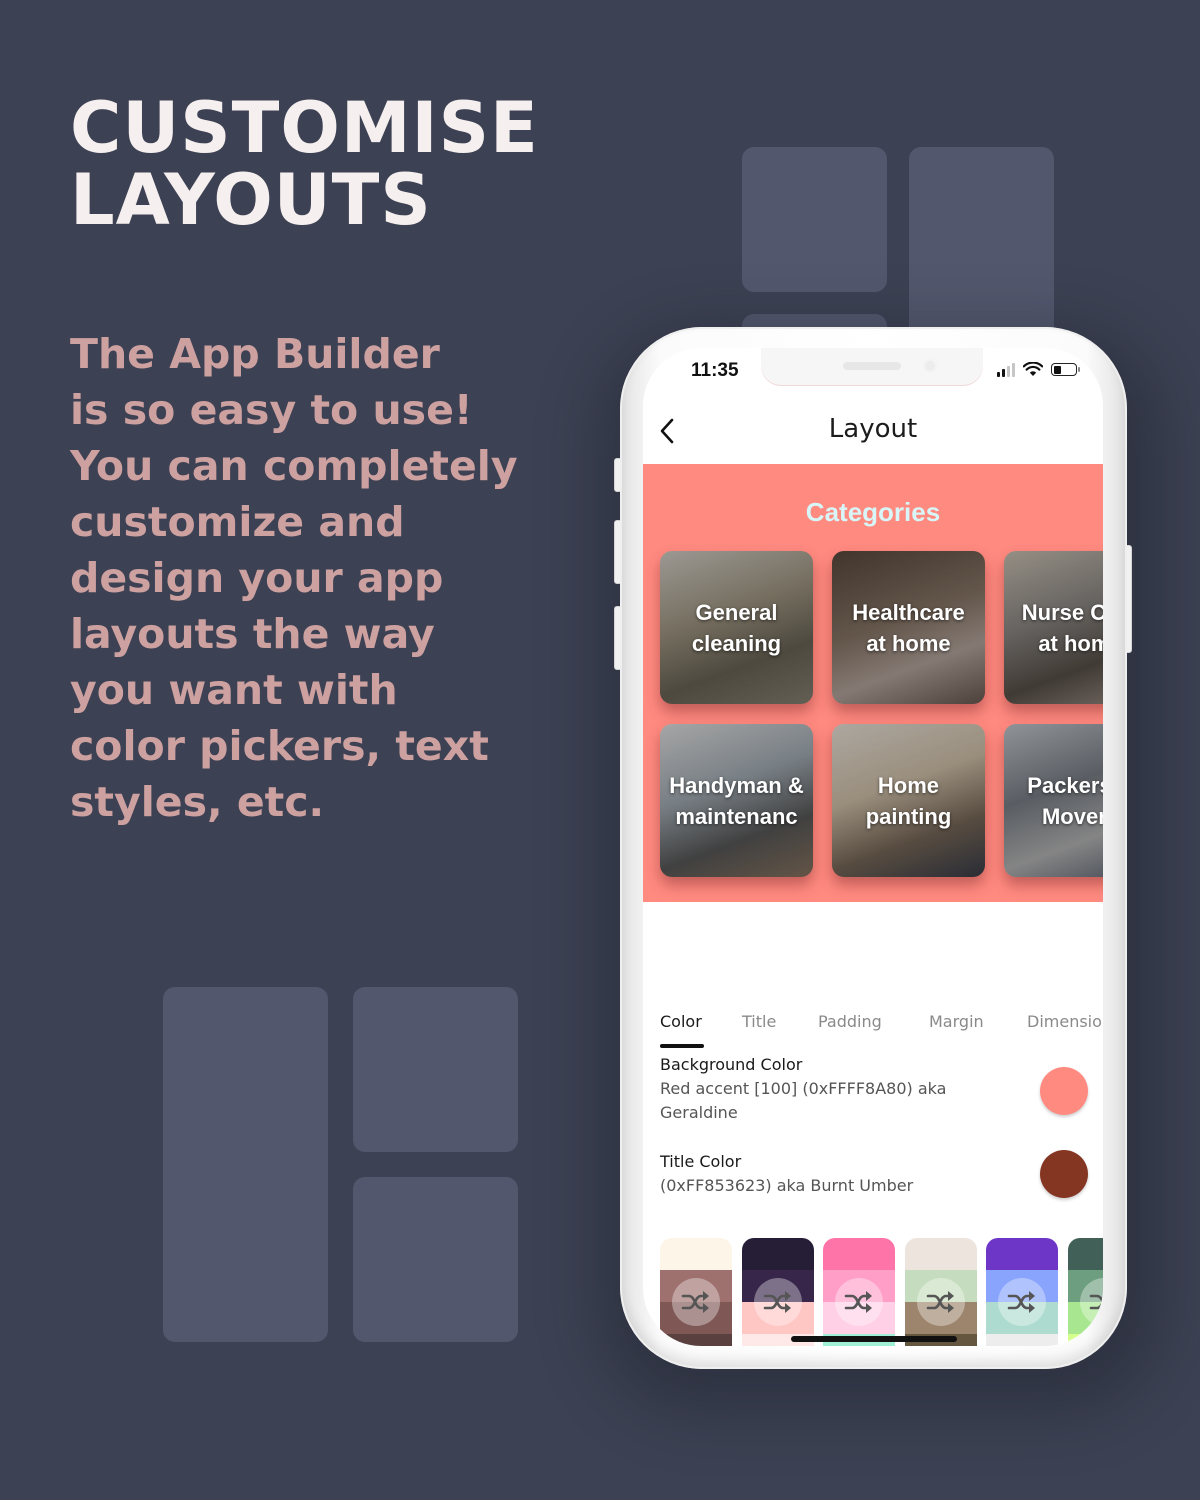  What do you see at coordinates (1065, 369) in the screenshot?
I see `battery-icon` at bounding box center [1065, 369].